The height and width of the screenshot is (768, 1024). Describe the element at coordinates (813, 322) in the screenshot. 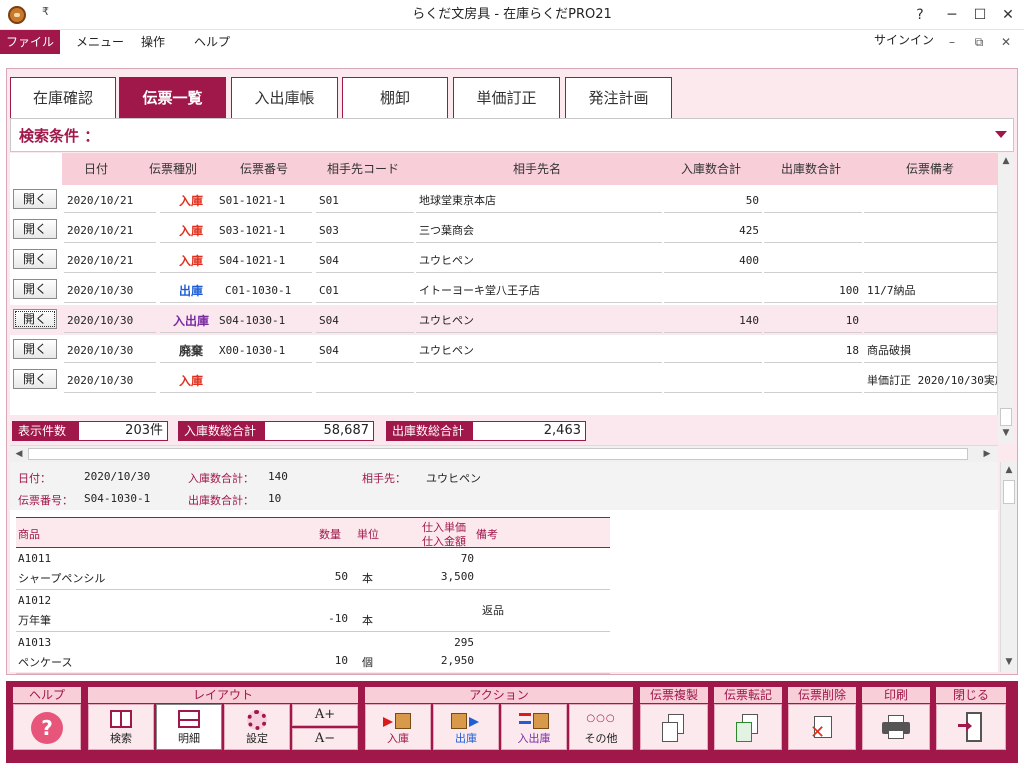

I see `grid-cell-out: 10` at that location.